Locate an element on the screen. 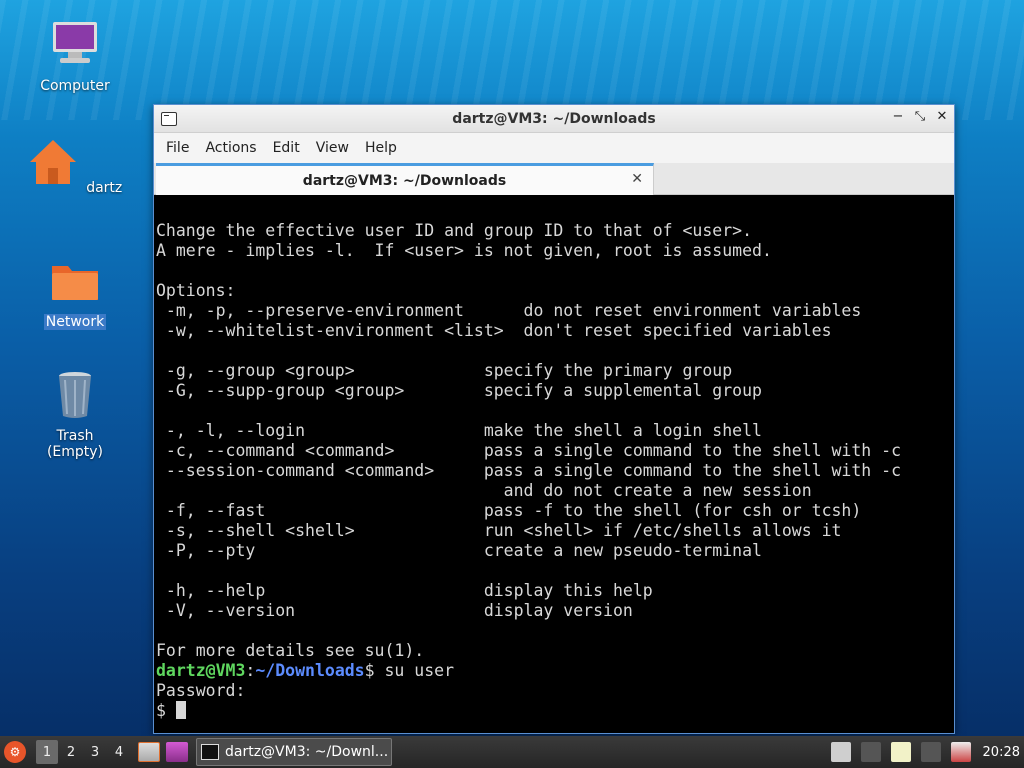 The image size is (1024, 768). tab-terminal: dartz@VM3: ~/Downloads ✕ is located at coordinates (405, 179).